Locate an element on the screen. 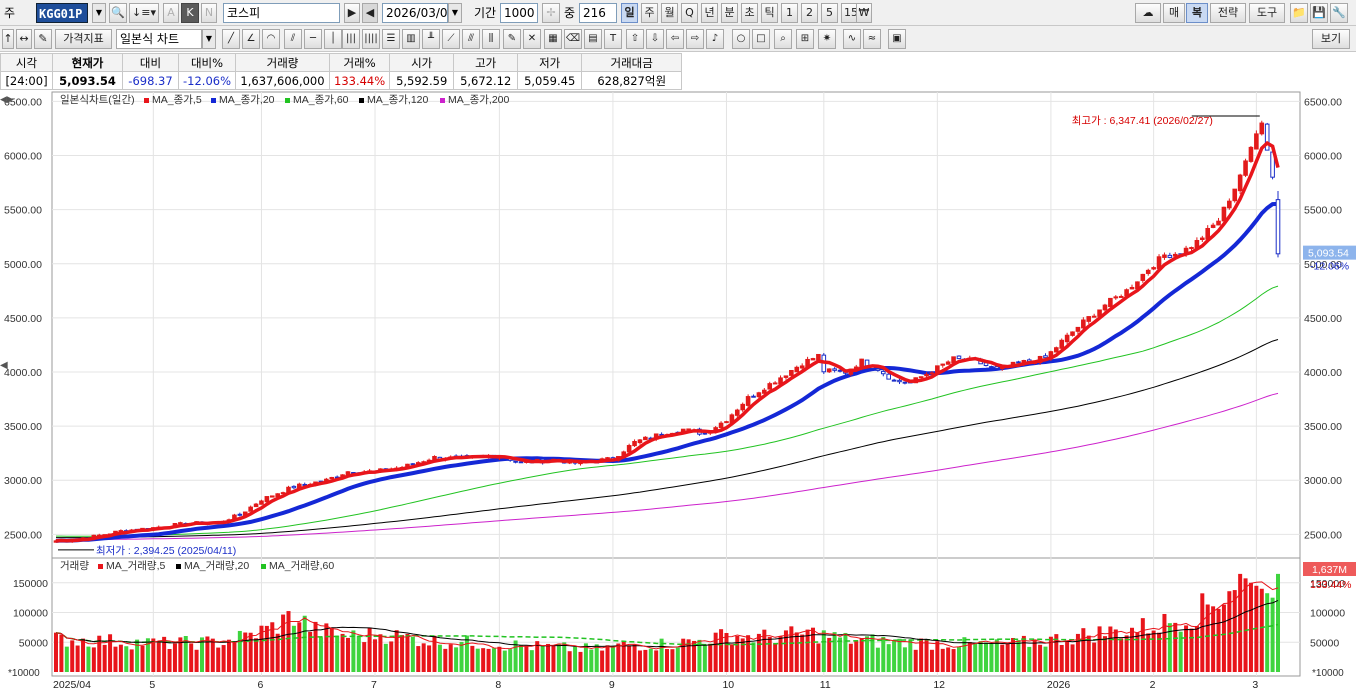 The width and height of the screenshot is (1356, 692). arrow-down-icon: ⇩ is located at coordinates (655, 39).